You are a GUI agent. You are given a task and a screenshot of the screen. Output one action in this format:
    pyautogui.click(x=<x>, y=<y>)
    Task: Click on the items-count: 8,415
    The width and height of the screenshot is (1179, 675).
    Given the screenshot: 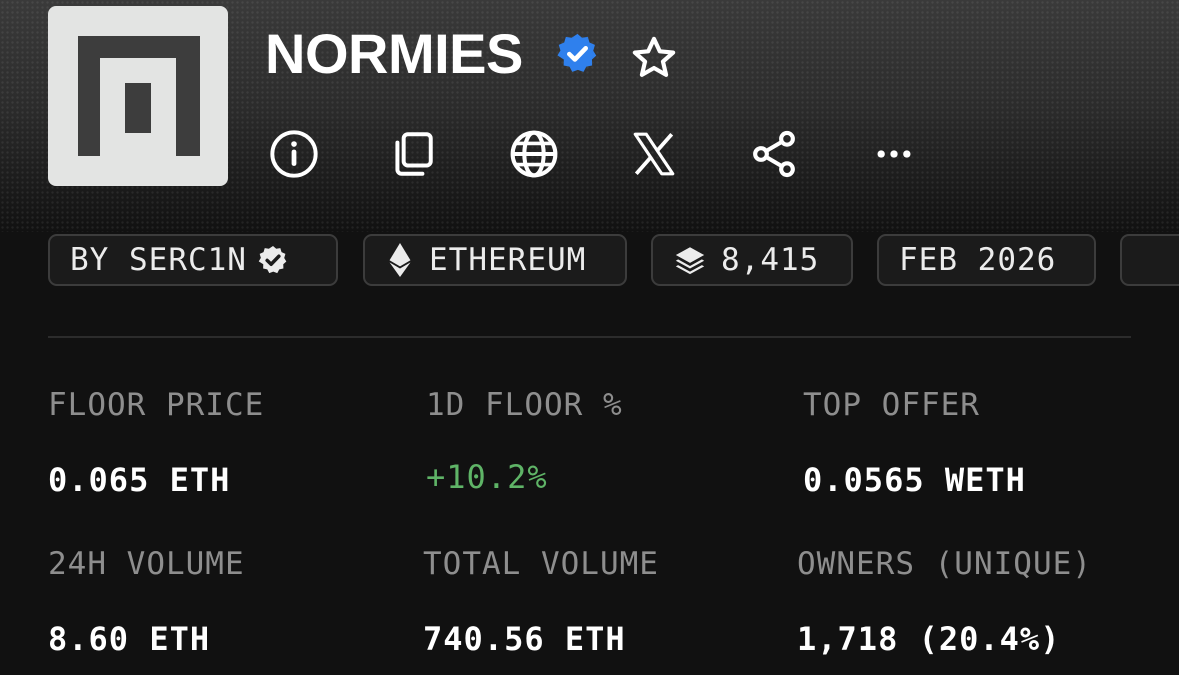 What is the action you would take?
    pyautogui.click(x=770, y=260)
    